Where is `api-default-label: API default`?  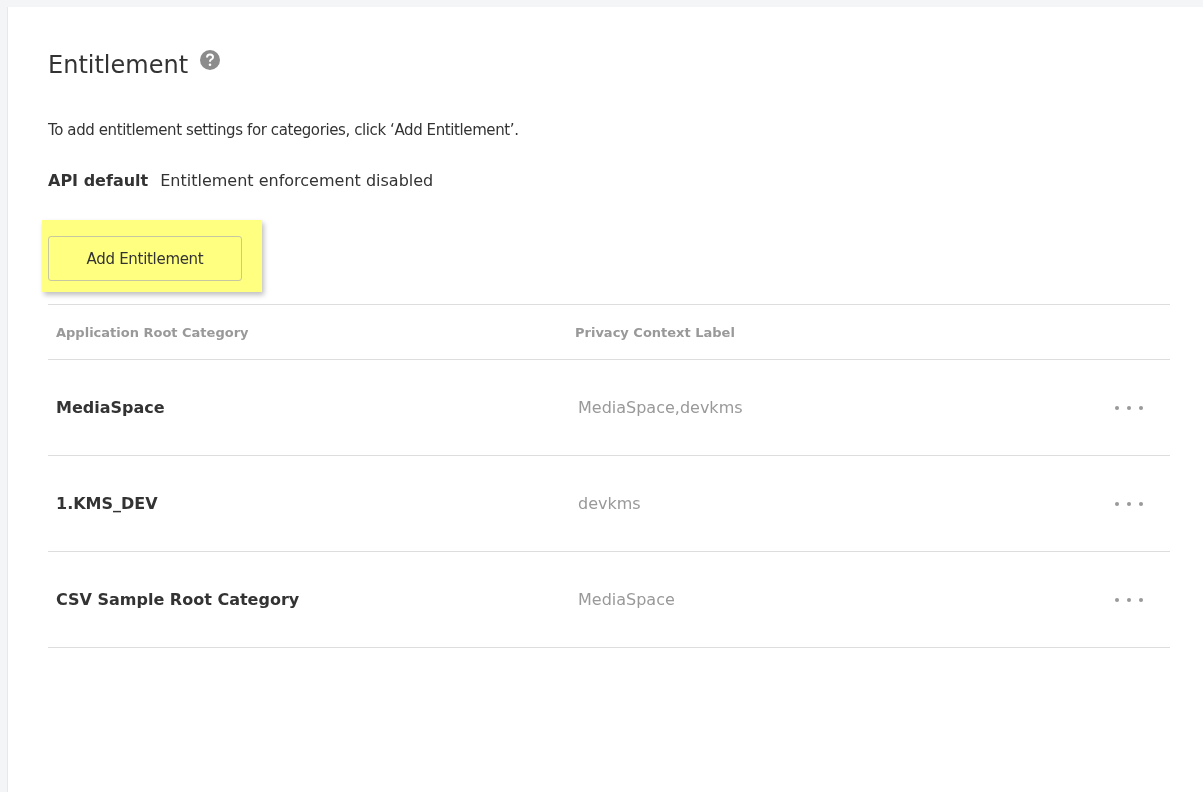
api-default-label: API default is located at coordinates (98, 180).